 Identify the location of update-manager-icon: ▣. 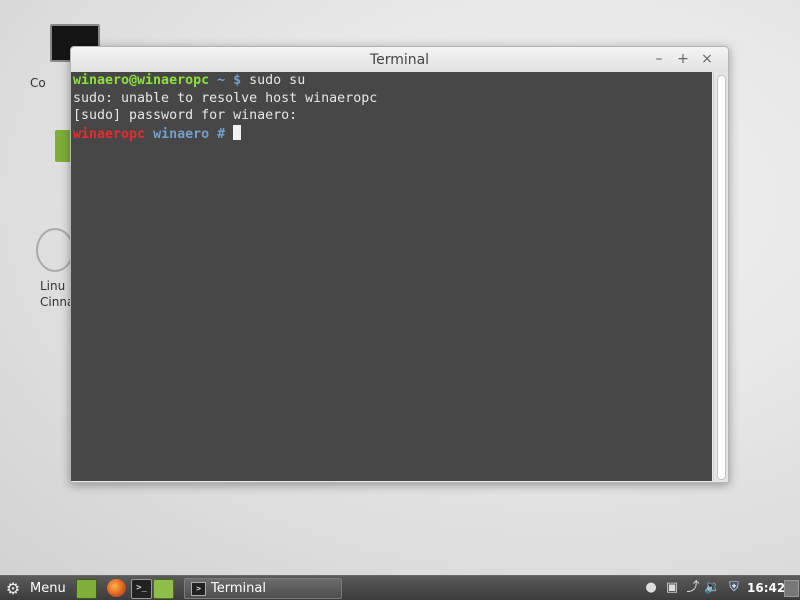
(672, 588).